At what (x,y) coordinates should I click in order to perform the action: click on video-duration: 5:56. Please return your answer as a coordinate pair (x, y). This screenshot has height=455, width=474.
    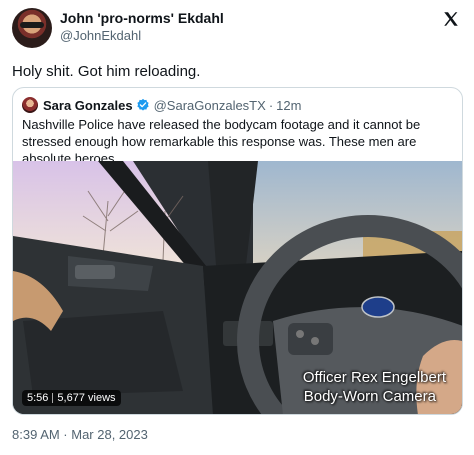
    Looking at the image, I should click on (38, 398).